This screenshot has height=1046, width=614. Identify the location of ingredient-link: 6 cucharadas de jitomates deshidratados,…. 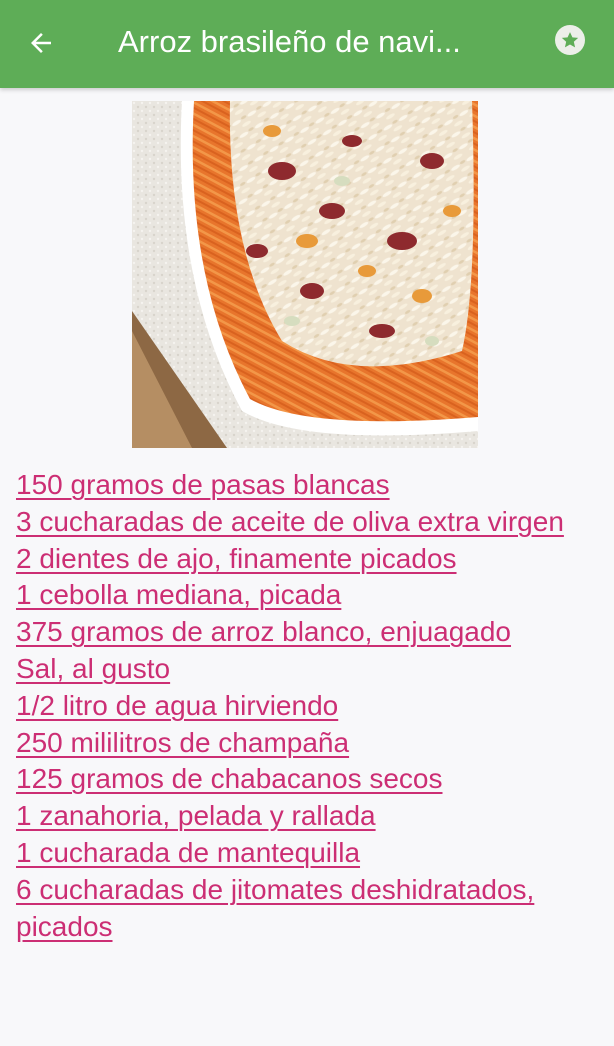
(311, 909).